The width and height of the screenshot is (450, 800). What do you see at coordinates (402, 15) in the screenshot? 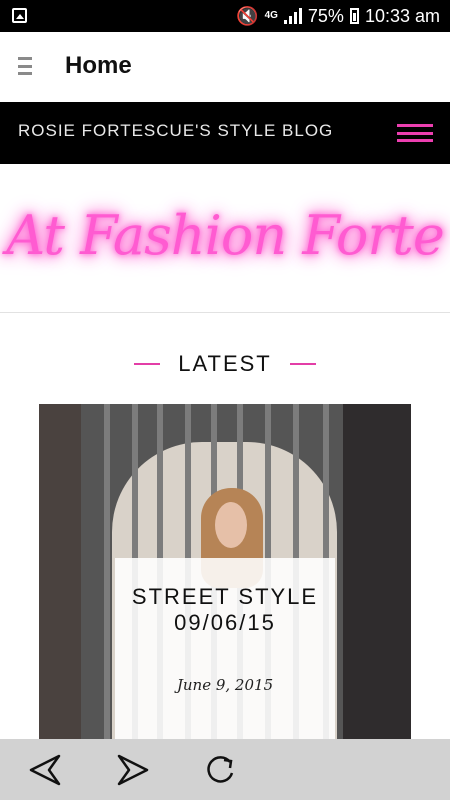
I see `clock: 10:33 am` at bounding box center [402, 15].